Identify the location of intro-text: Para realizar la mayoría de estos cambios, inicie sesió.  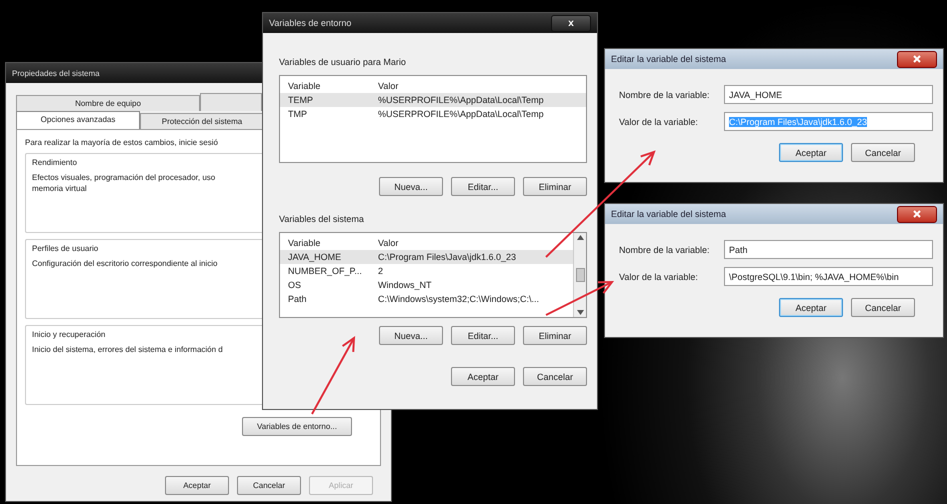
(122, 142).